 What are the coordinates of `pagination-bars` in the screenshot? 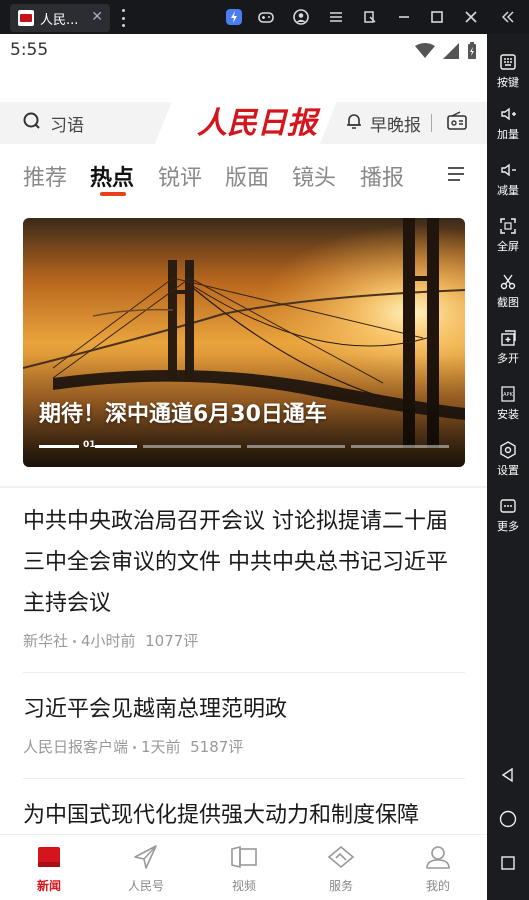 It's located at (244, 446).